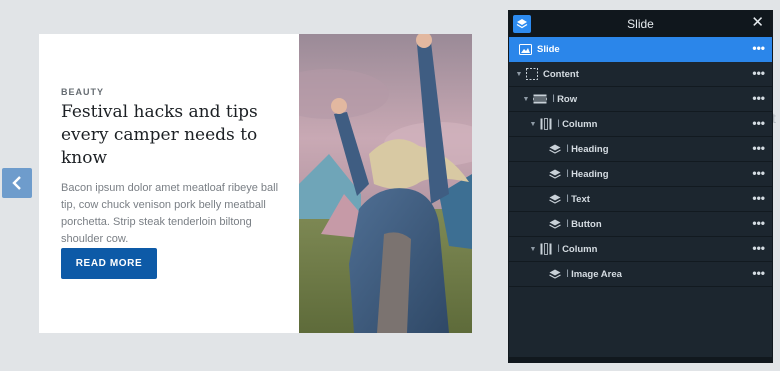 This screenshot has width=780, height=371. What do you see at coordinates (540, 99) in the screenshot?
I see `row-icon` at bounding box center [540, 99].